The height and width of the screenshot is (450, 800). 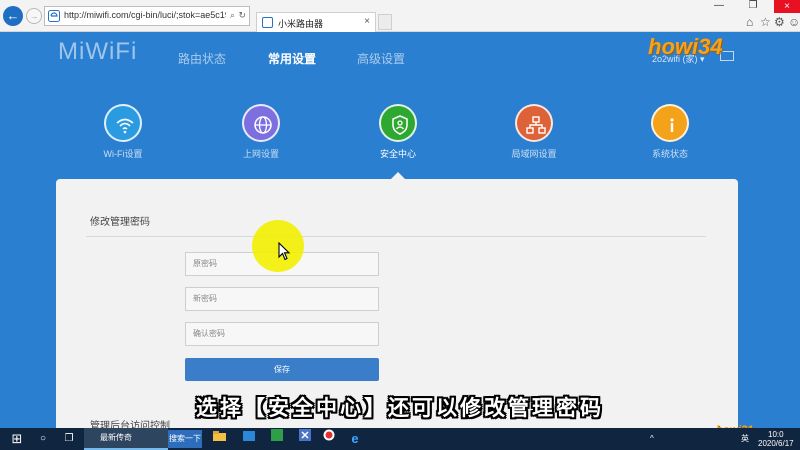 What do you see at coordinates (305, 439) in the screenshot?
I see `app-icon-blue` at bounding box center [305, 439].